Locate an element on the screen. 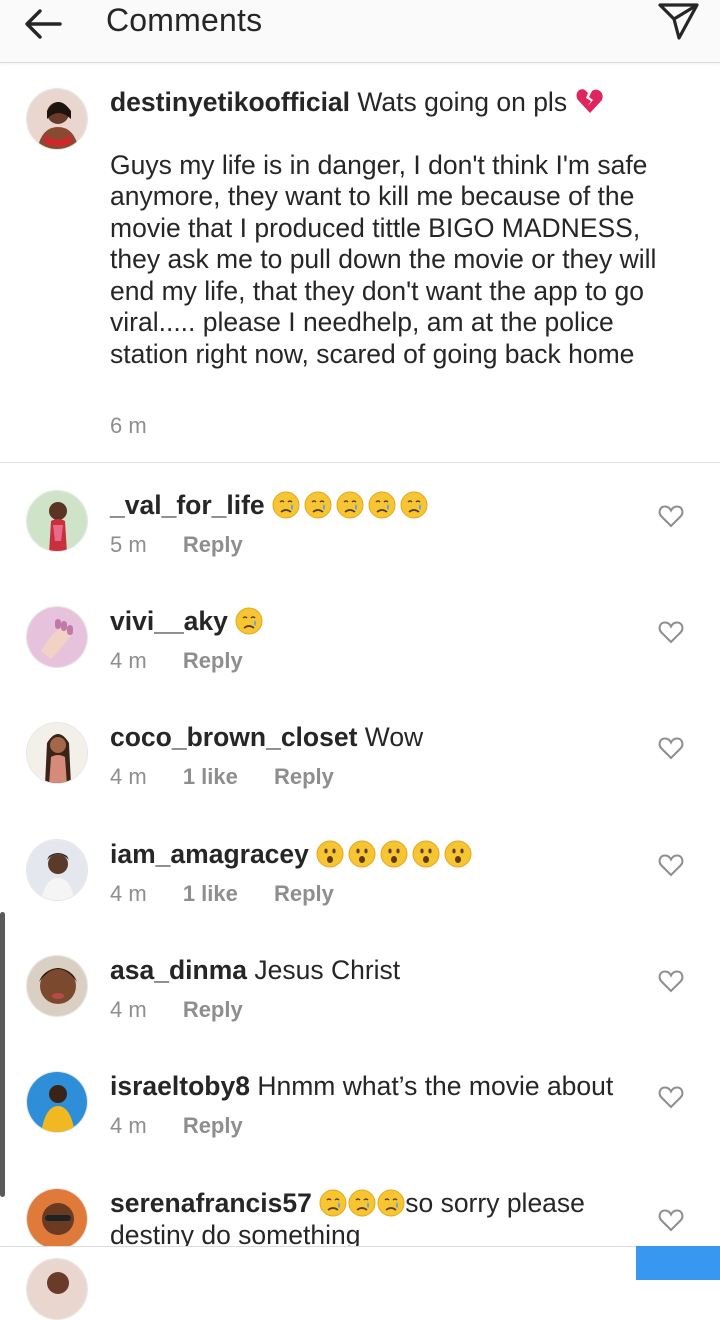  comment-meta: 5 m Reply is located at coordinates (191, 545).